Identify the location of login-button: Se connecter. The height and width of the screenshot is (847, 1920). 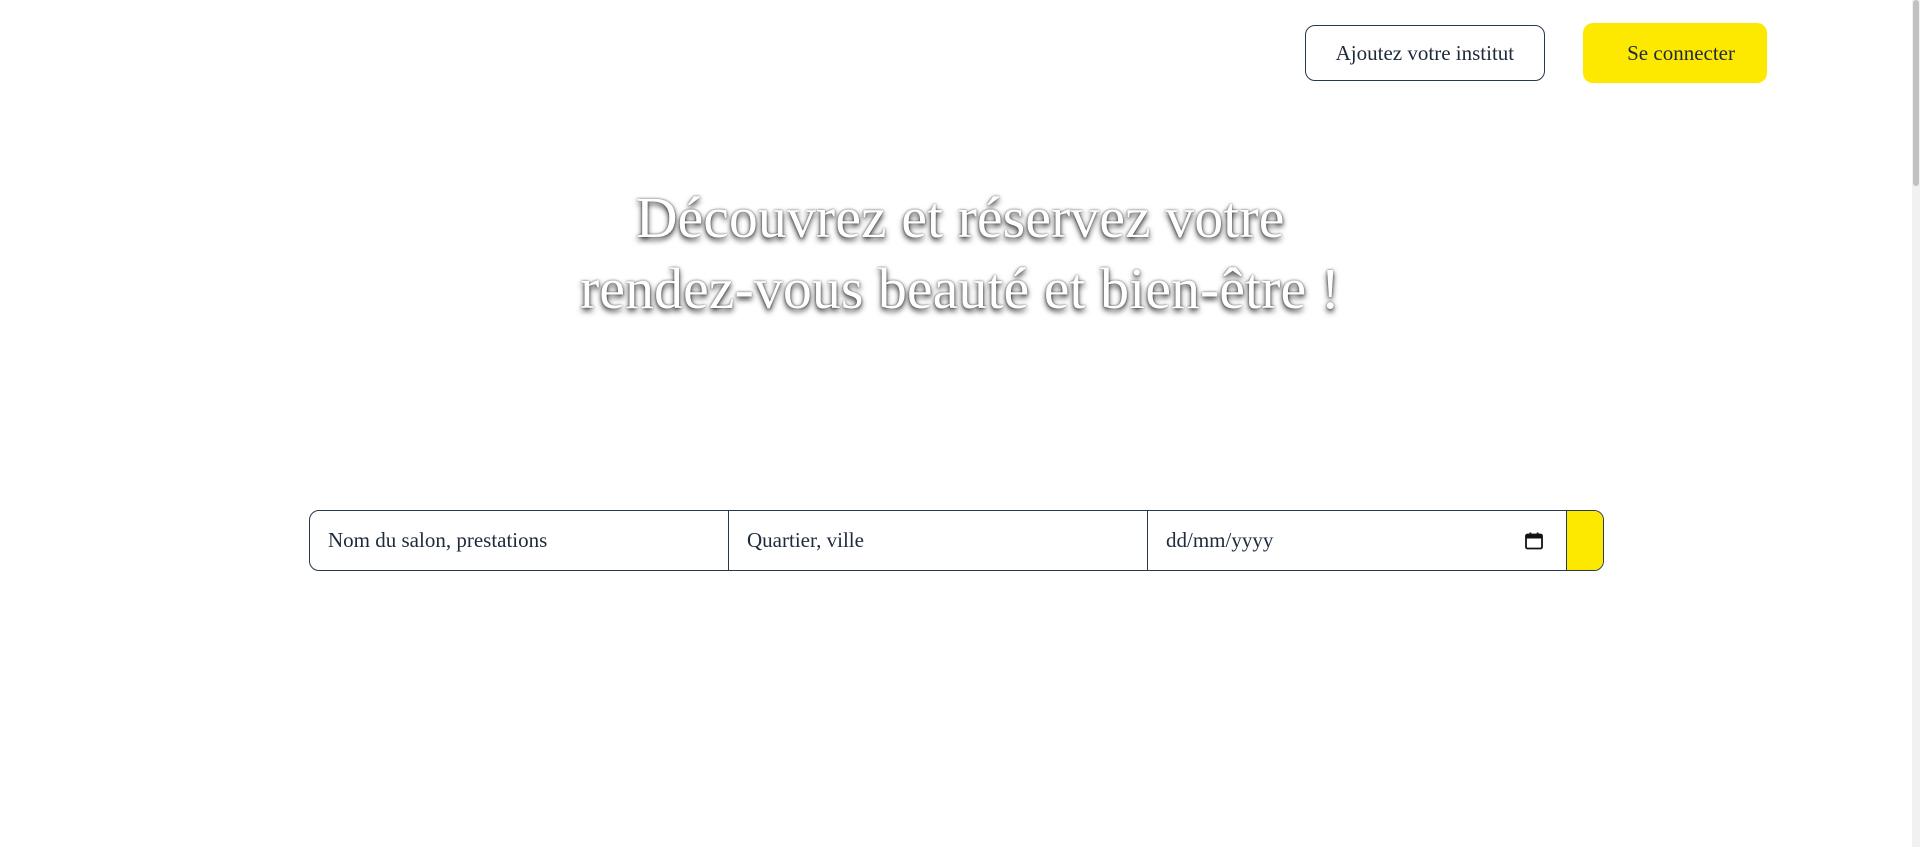
(1675, 53).